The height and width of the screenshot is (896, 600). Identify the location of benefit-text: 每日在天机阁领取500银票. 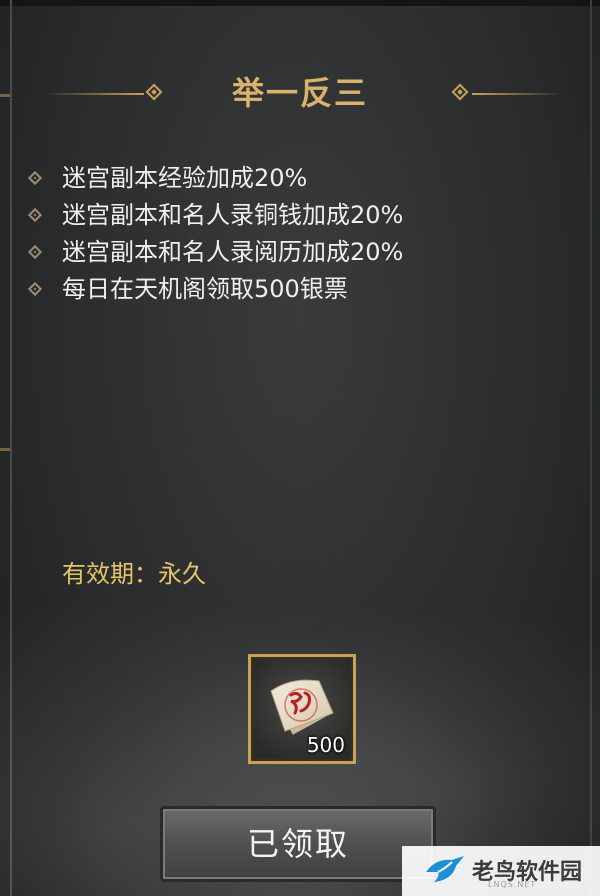
(205, 289).